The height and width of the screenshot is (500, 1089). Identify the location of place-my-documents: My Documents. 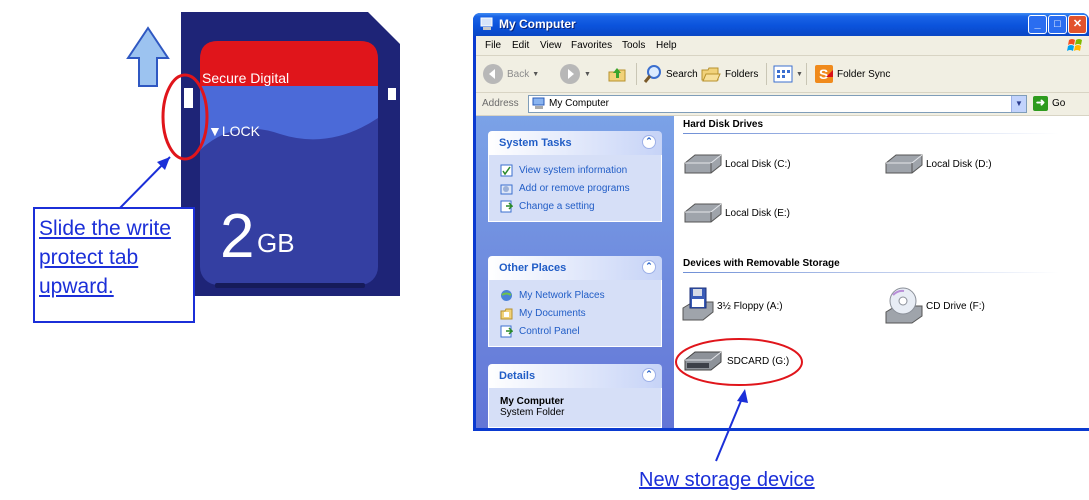
(575, 313).